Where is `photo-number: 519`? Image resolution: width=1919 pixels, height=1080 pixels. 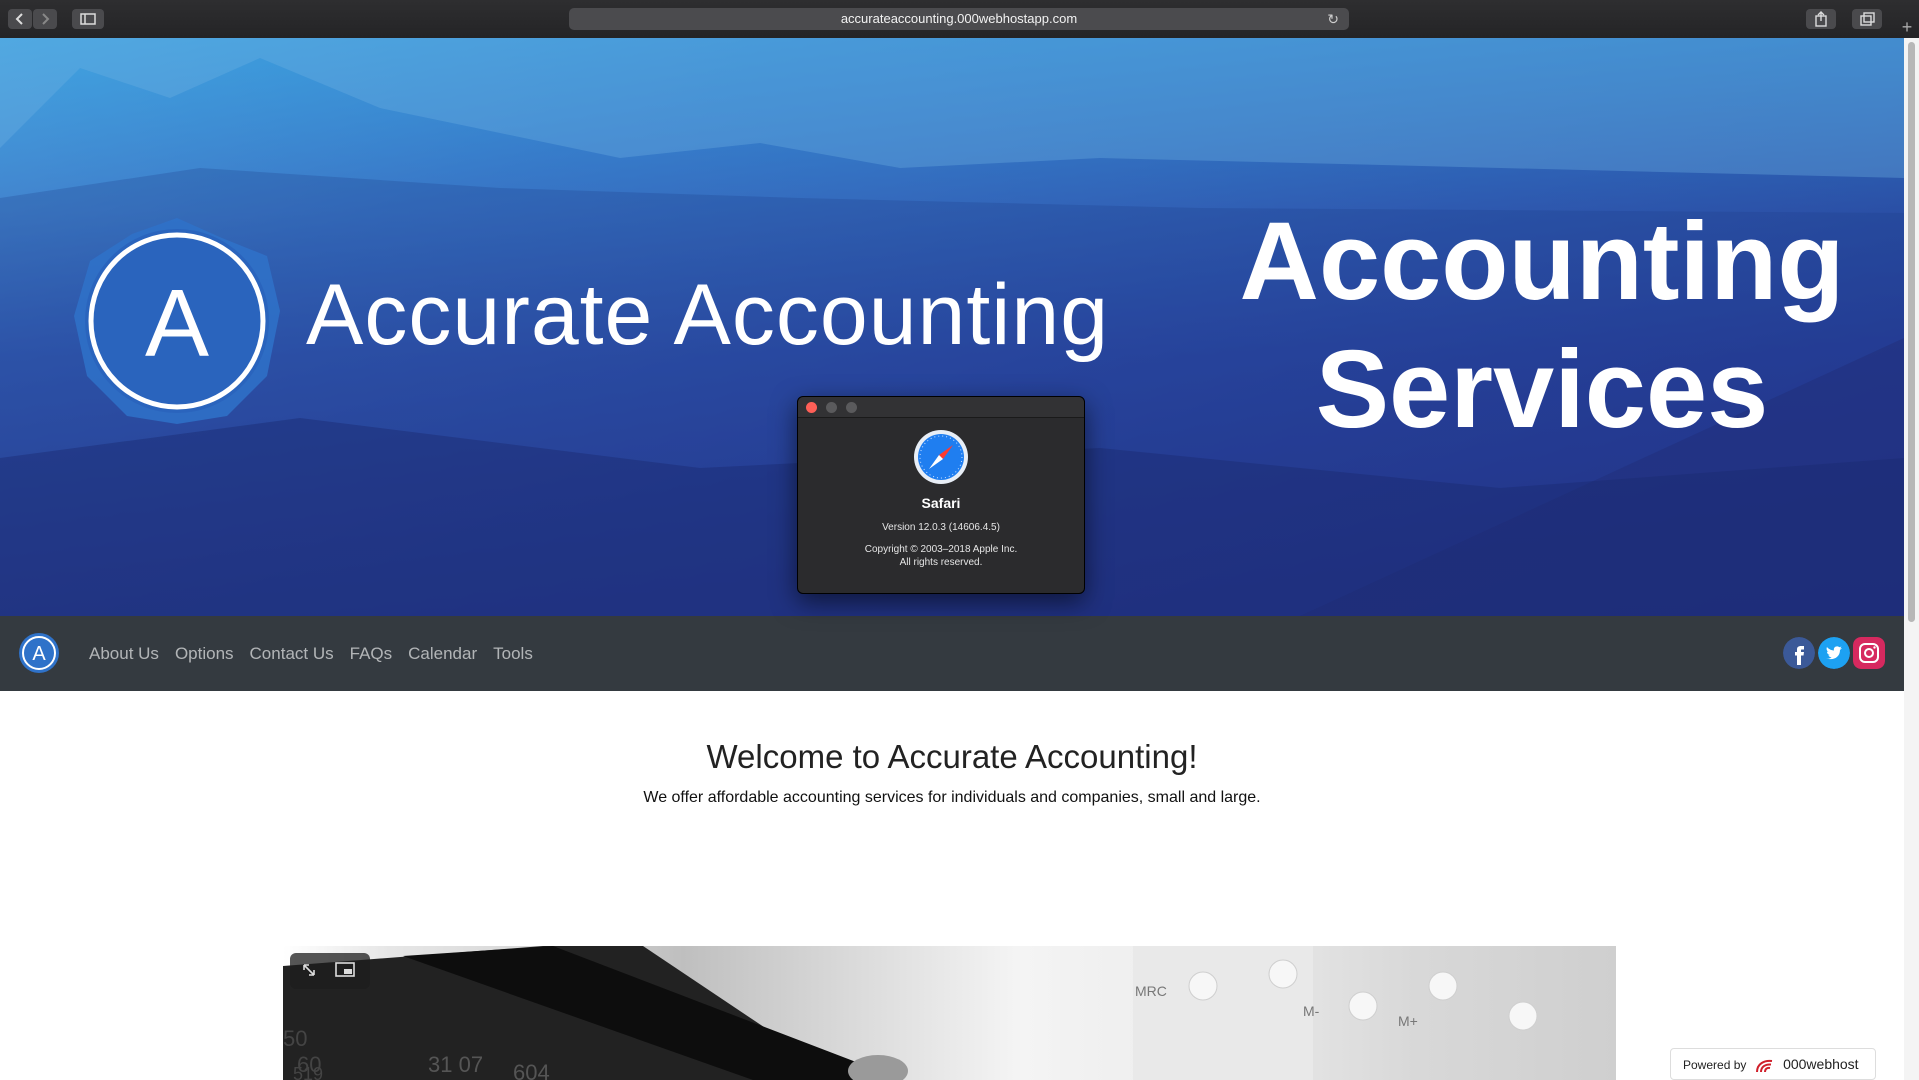
photo-number: 519 is located at coordinates (308, 1072).